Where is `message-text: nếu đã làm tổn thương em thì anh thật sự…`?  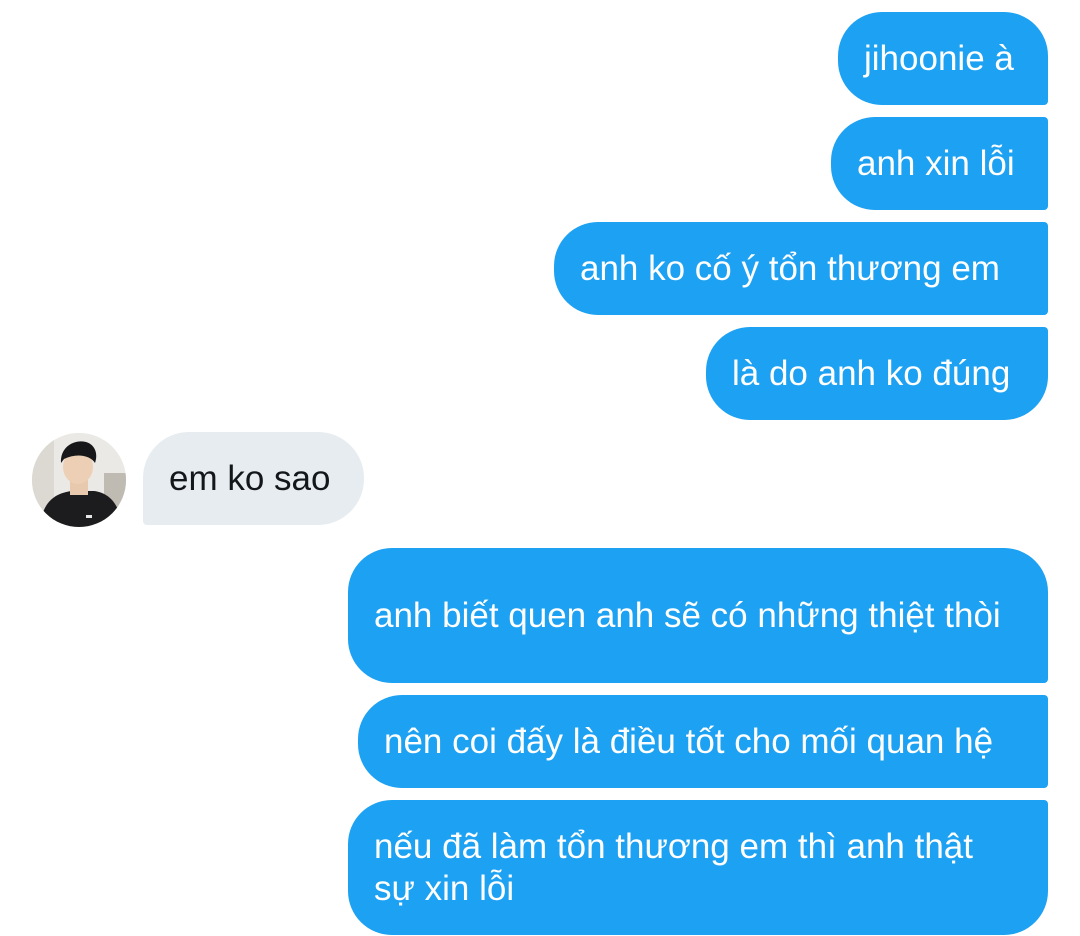 message-text: nếu đã làm tổn thương em thì anh thật sự… is located at coordinates (678, 867).